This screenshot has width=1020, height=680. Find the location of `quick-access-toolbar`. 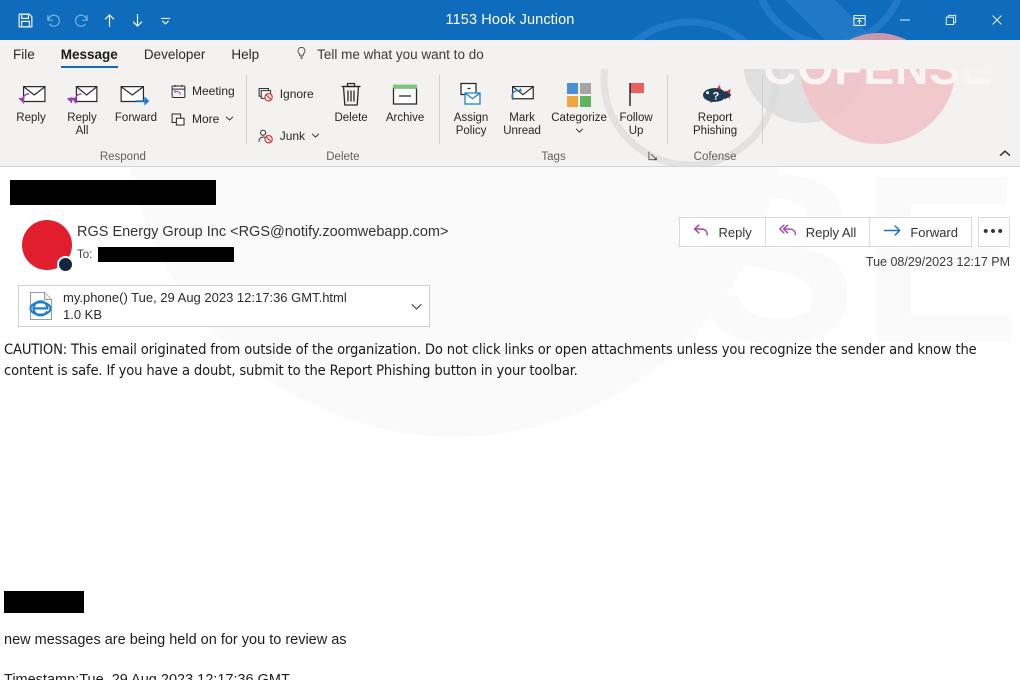

quick-access-toolbar is located at coordinates (89, 20).